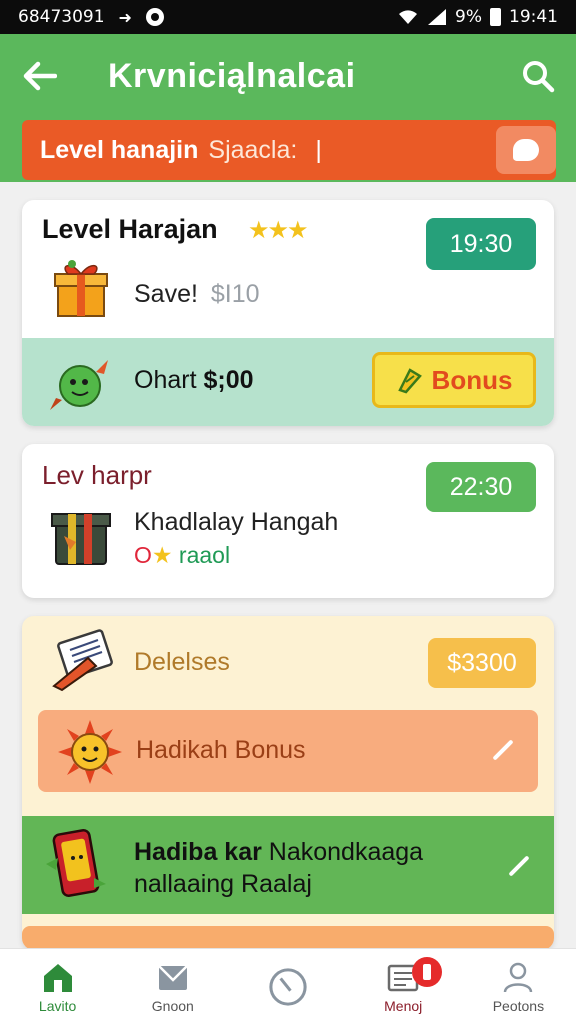 Image resolution: width=576 pixels, height=1024 pixels. Describe the element at coordinates (437, 17) in the screenshot. I see `signal-icon` at that location.